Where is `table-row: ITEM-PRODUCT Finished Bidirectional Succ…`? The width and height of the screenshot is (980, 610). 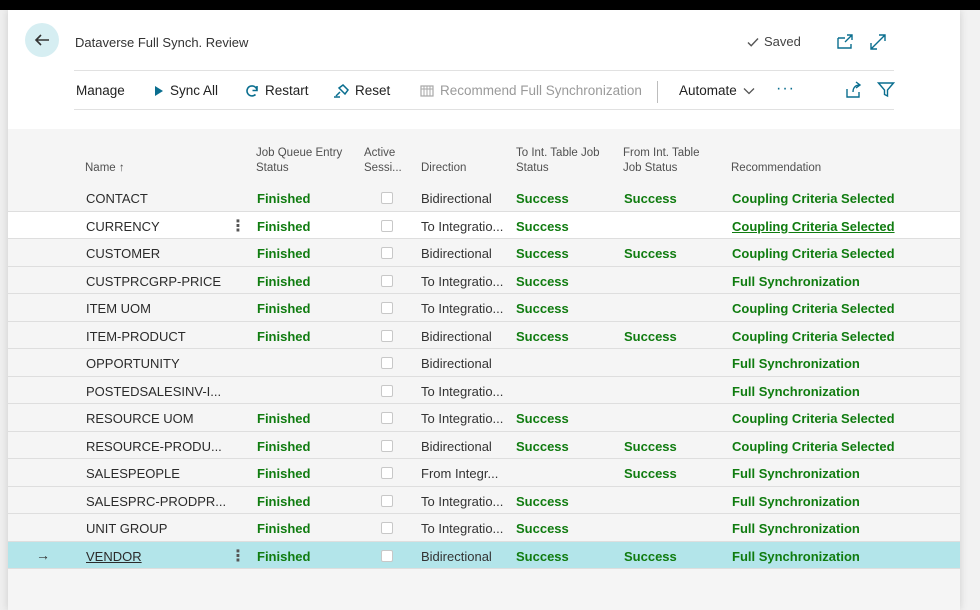 table-row: ITEM-PRODUCT Finished Bidirectional Succ… is located at coordinates (484, 335).